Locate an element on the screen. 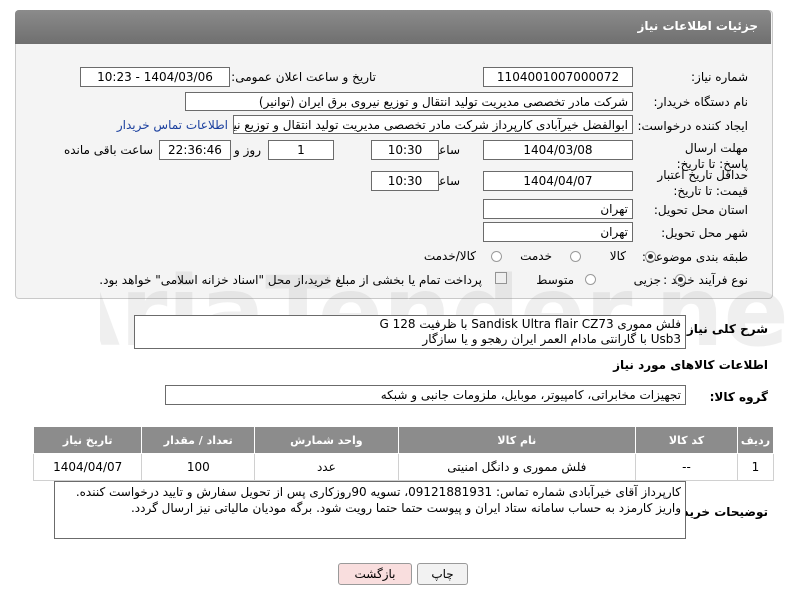 The image size is (788, 598). process-radio-minor is located at coordinates (680, 279).